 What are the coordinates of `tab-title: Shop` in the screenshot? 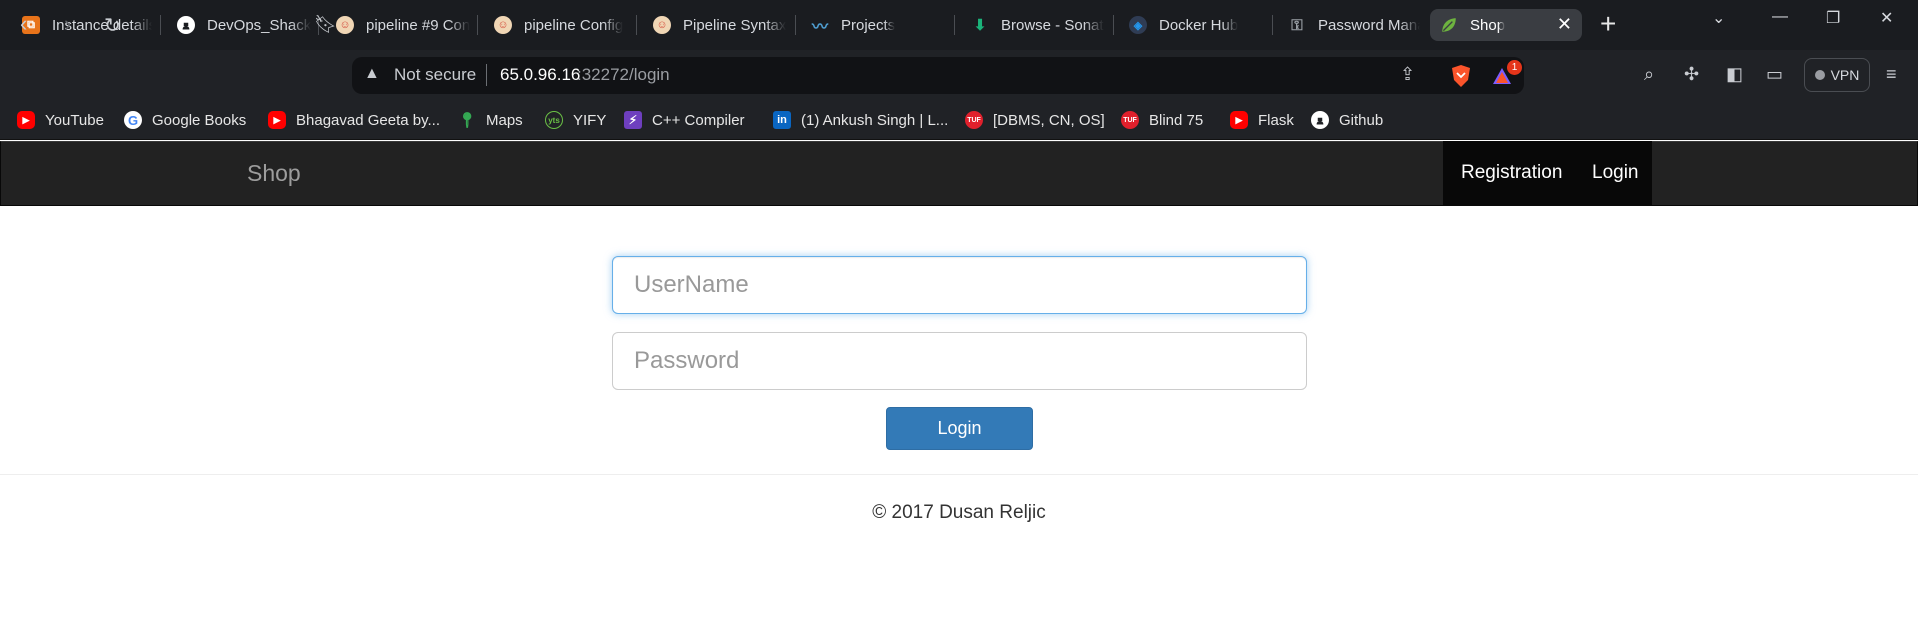 It's located at (1488, 25).